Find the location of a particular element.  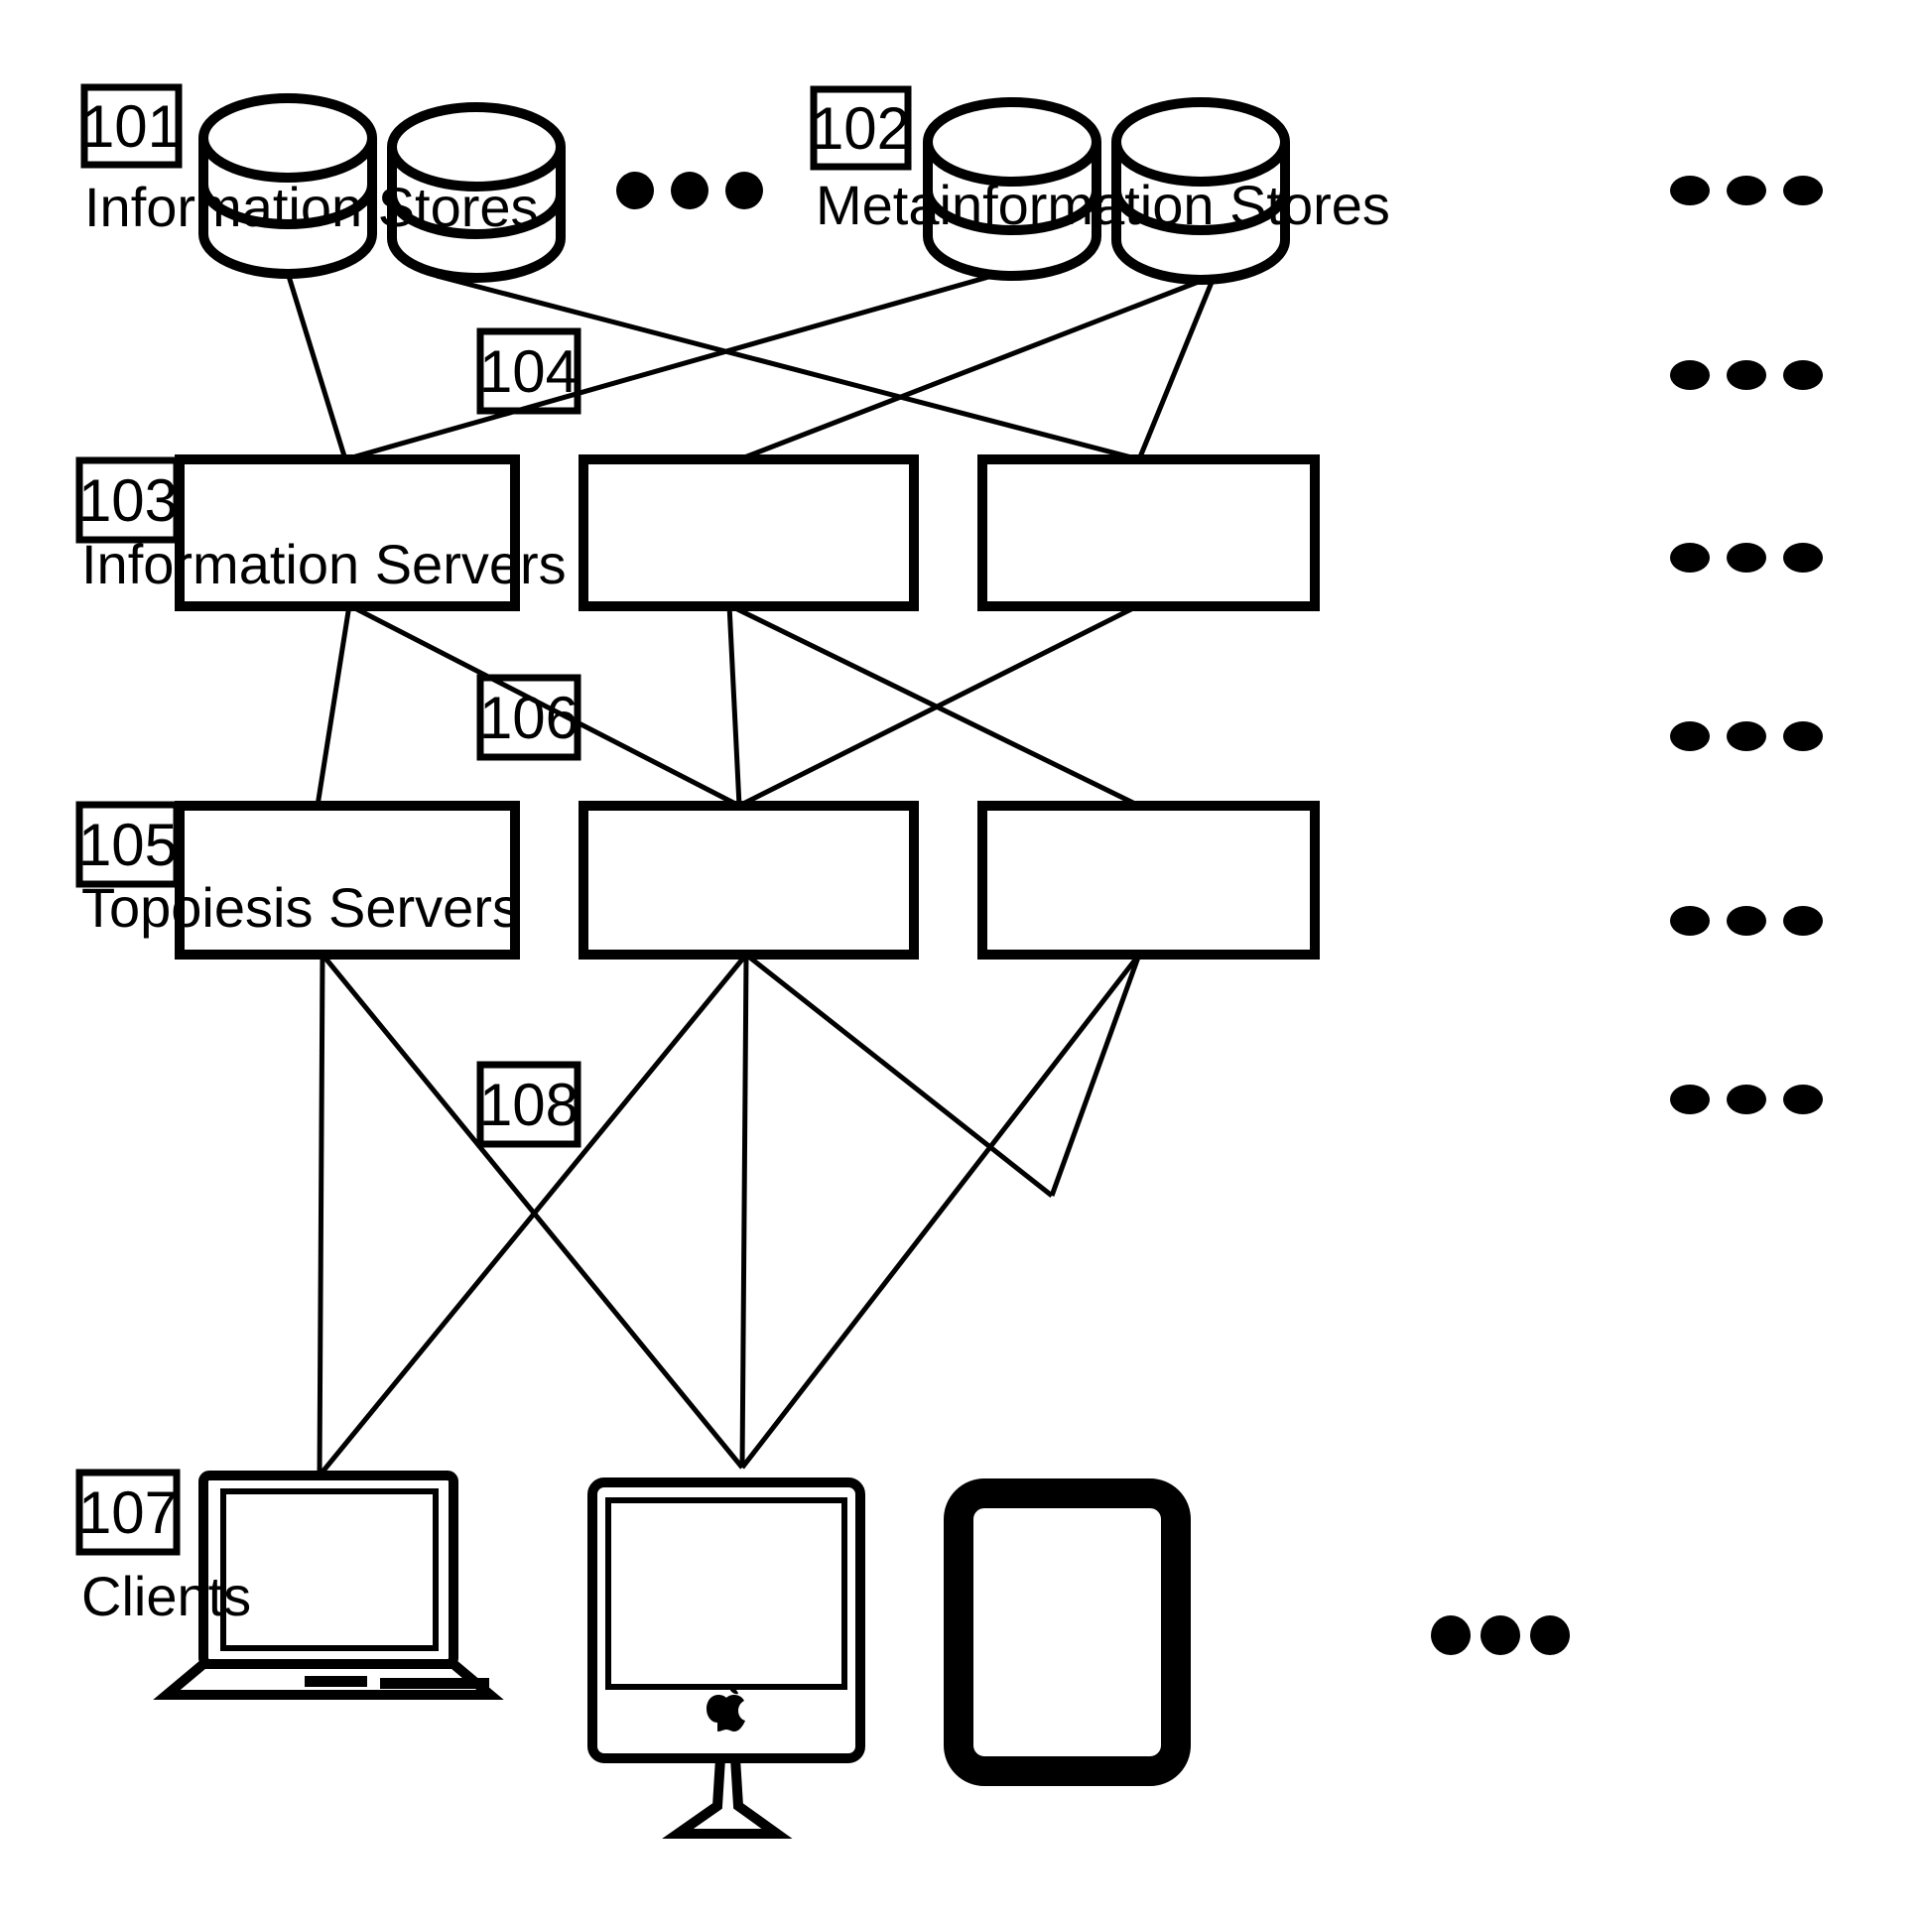

ref-label: 108 is located at coordinates (529, 1105).